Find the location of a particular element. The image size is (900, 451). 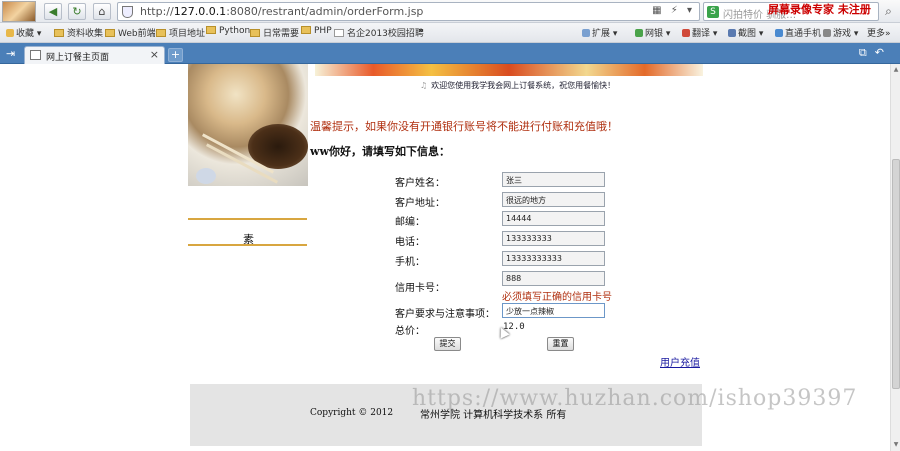

ext-mobile: 直通手机 is located at coordinates (798, 32).